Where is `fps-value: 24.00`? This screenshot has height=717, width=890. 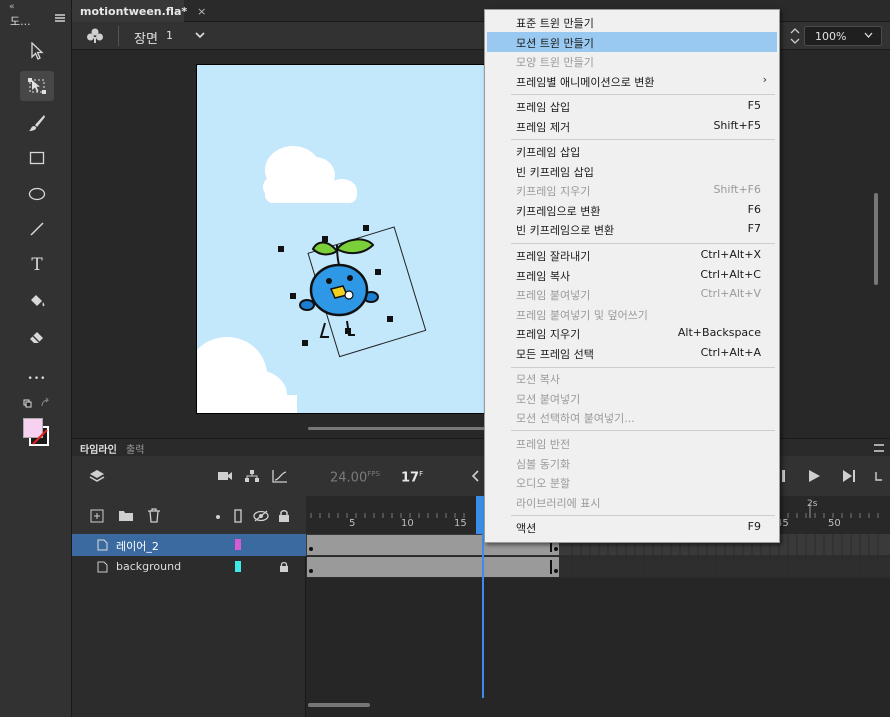
fps-value: 24.00 is located at coordinates (349, 478).